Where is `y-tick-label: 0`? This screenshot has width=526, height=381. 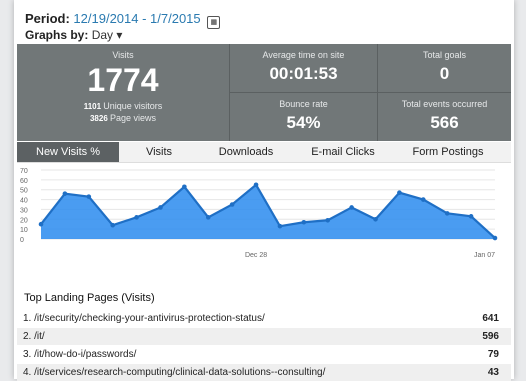
y-tick-label: 0 is located at coordinates (22, 240).